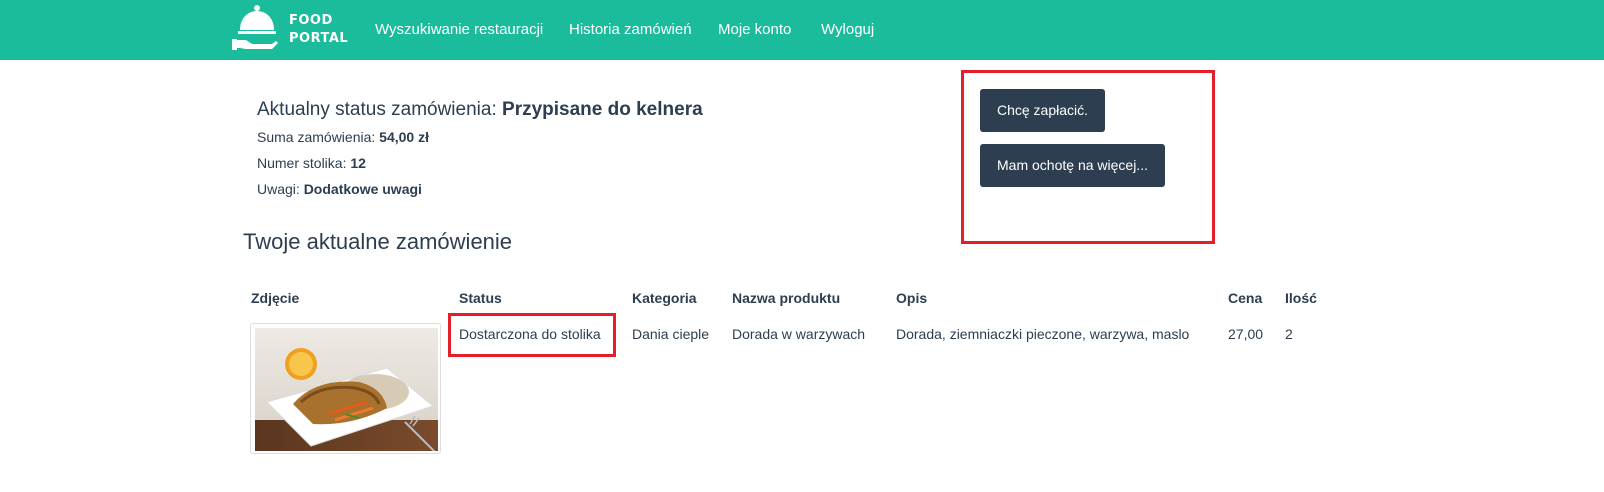 The width and height of the screenshot is (1604, 492). I want to click on dish-photo-illustration, so click(346, 389).